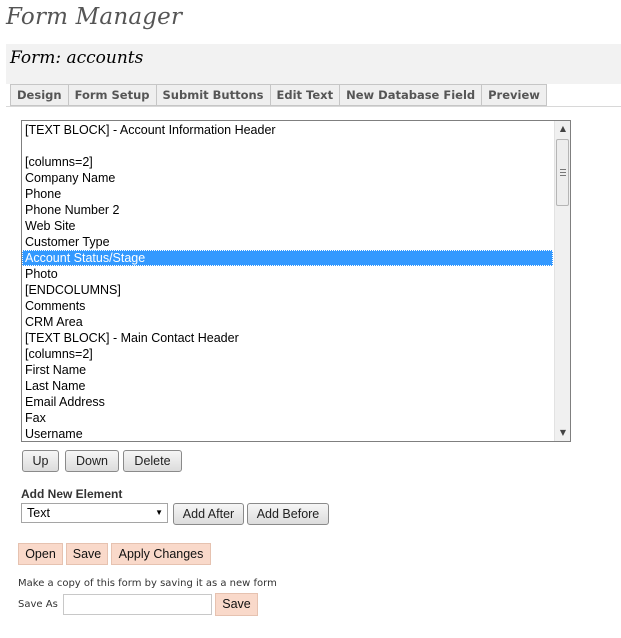 The width and height of the screenshot is (621, 638). Describe the element at coordinates (112, 95) in the screenshot. I see `tab-form-setup: Form Setup` at that location.